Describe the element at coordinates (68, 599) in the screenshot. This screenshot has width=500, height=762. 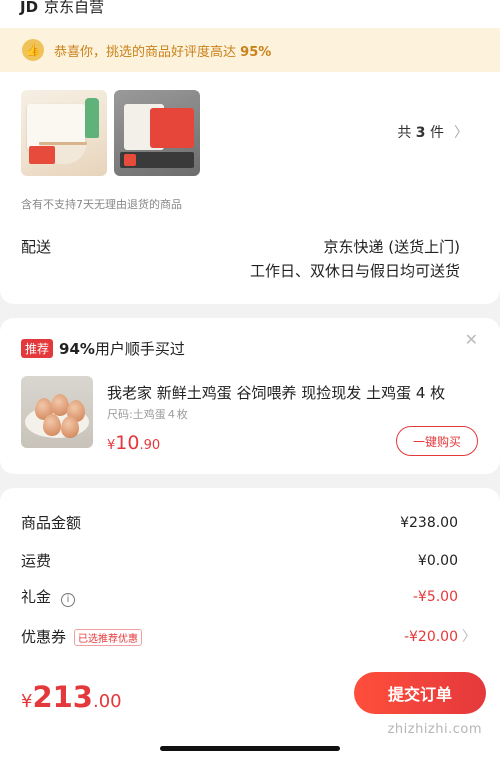
I see `info-icon: i` at that location.